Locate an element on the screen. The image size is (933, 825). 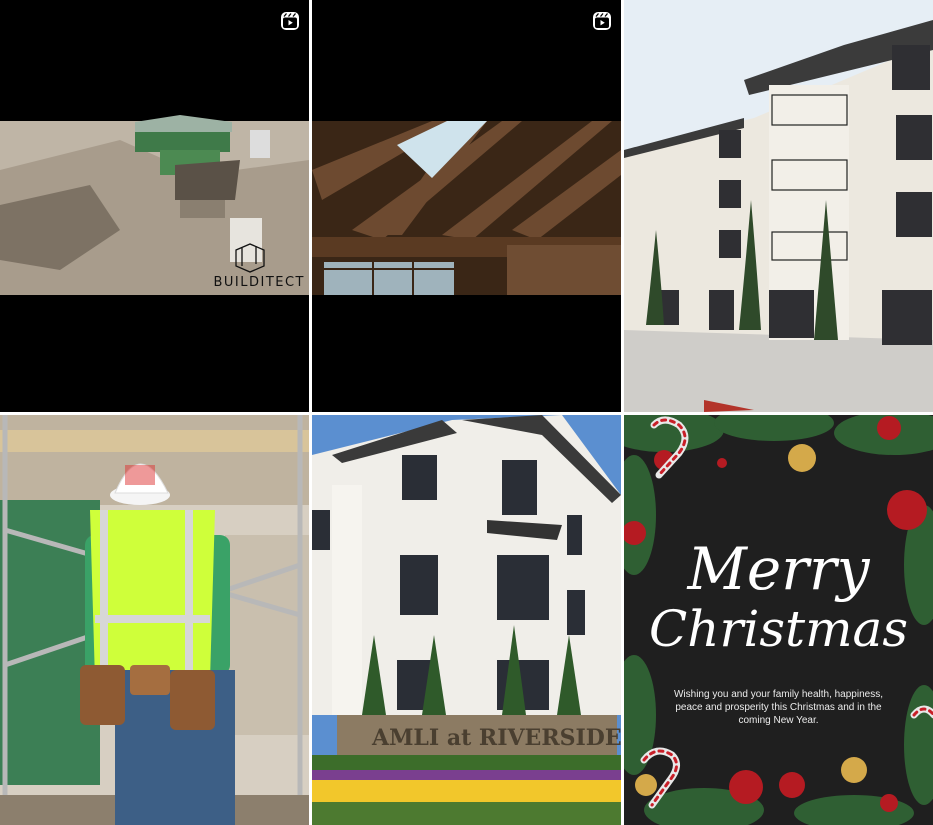
amli-sign-text: AMLI at RIVERSIDE is located at coordinates (496, 738).